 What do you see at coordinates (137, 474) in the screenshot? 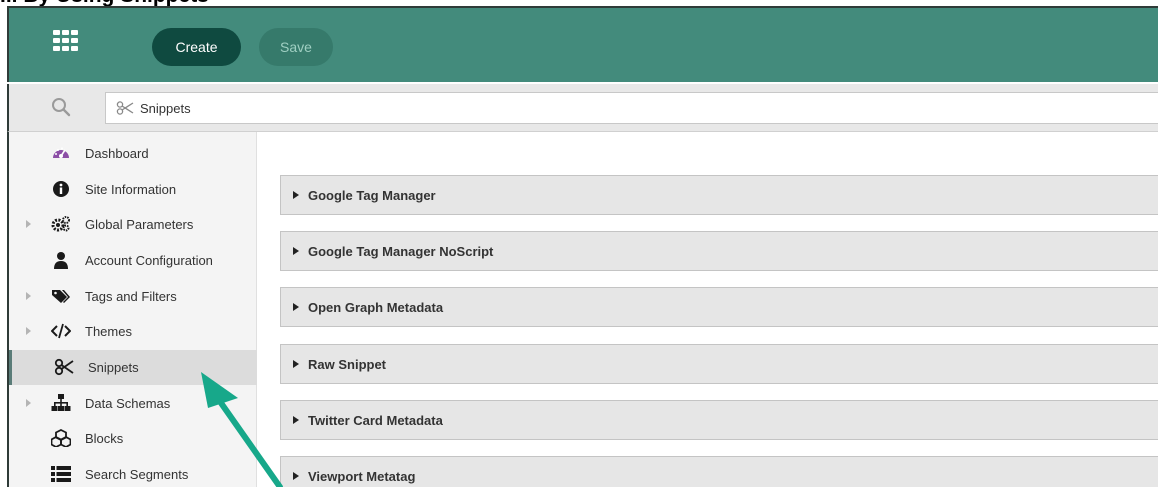
I see `sidebar-item-label: Search Segments` at bounding box center [137, 474].